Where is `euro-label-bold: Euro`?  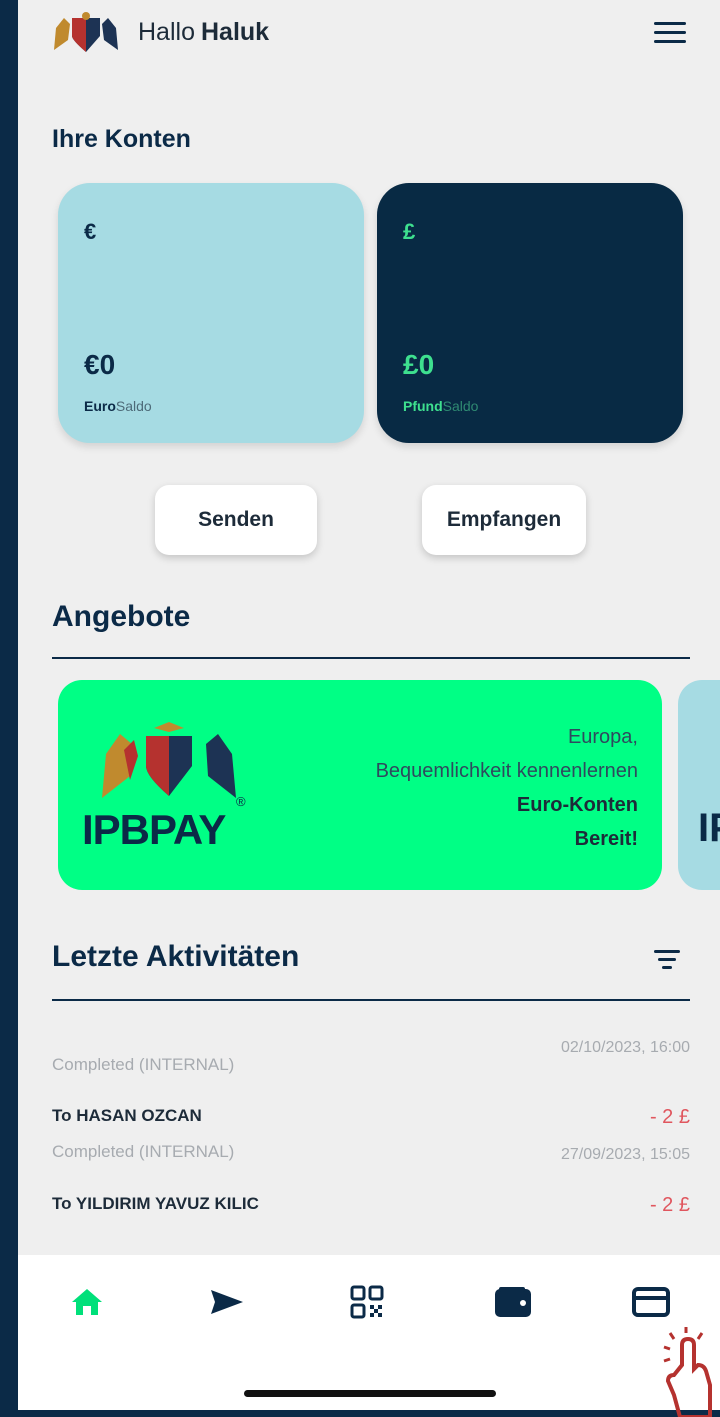 euro-label-bold: Euro is located at coordinates (100, 406).